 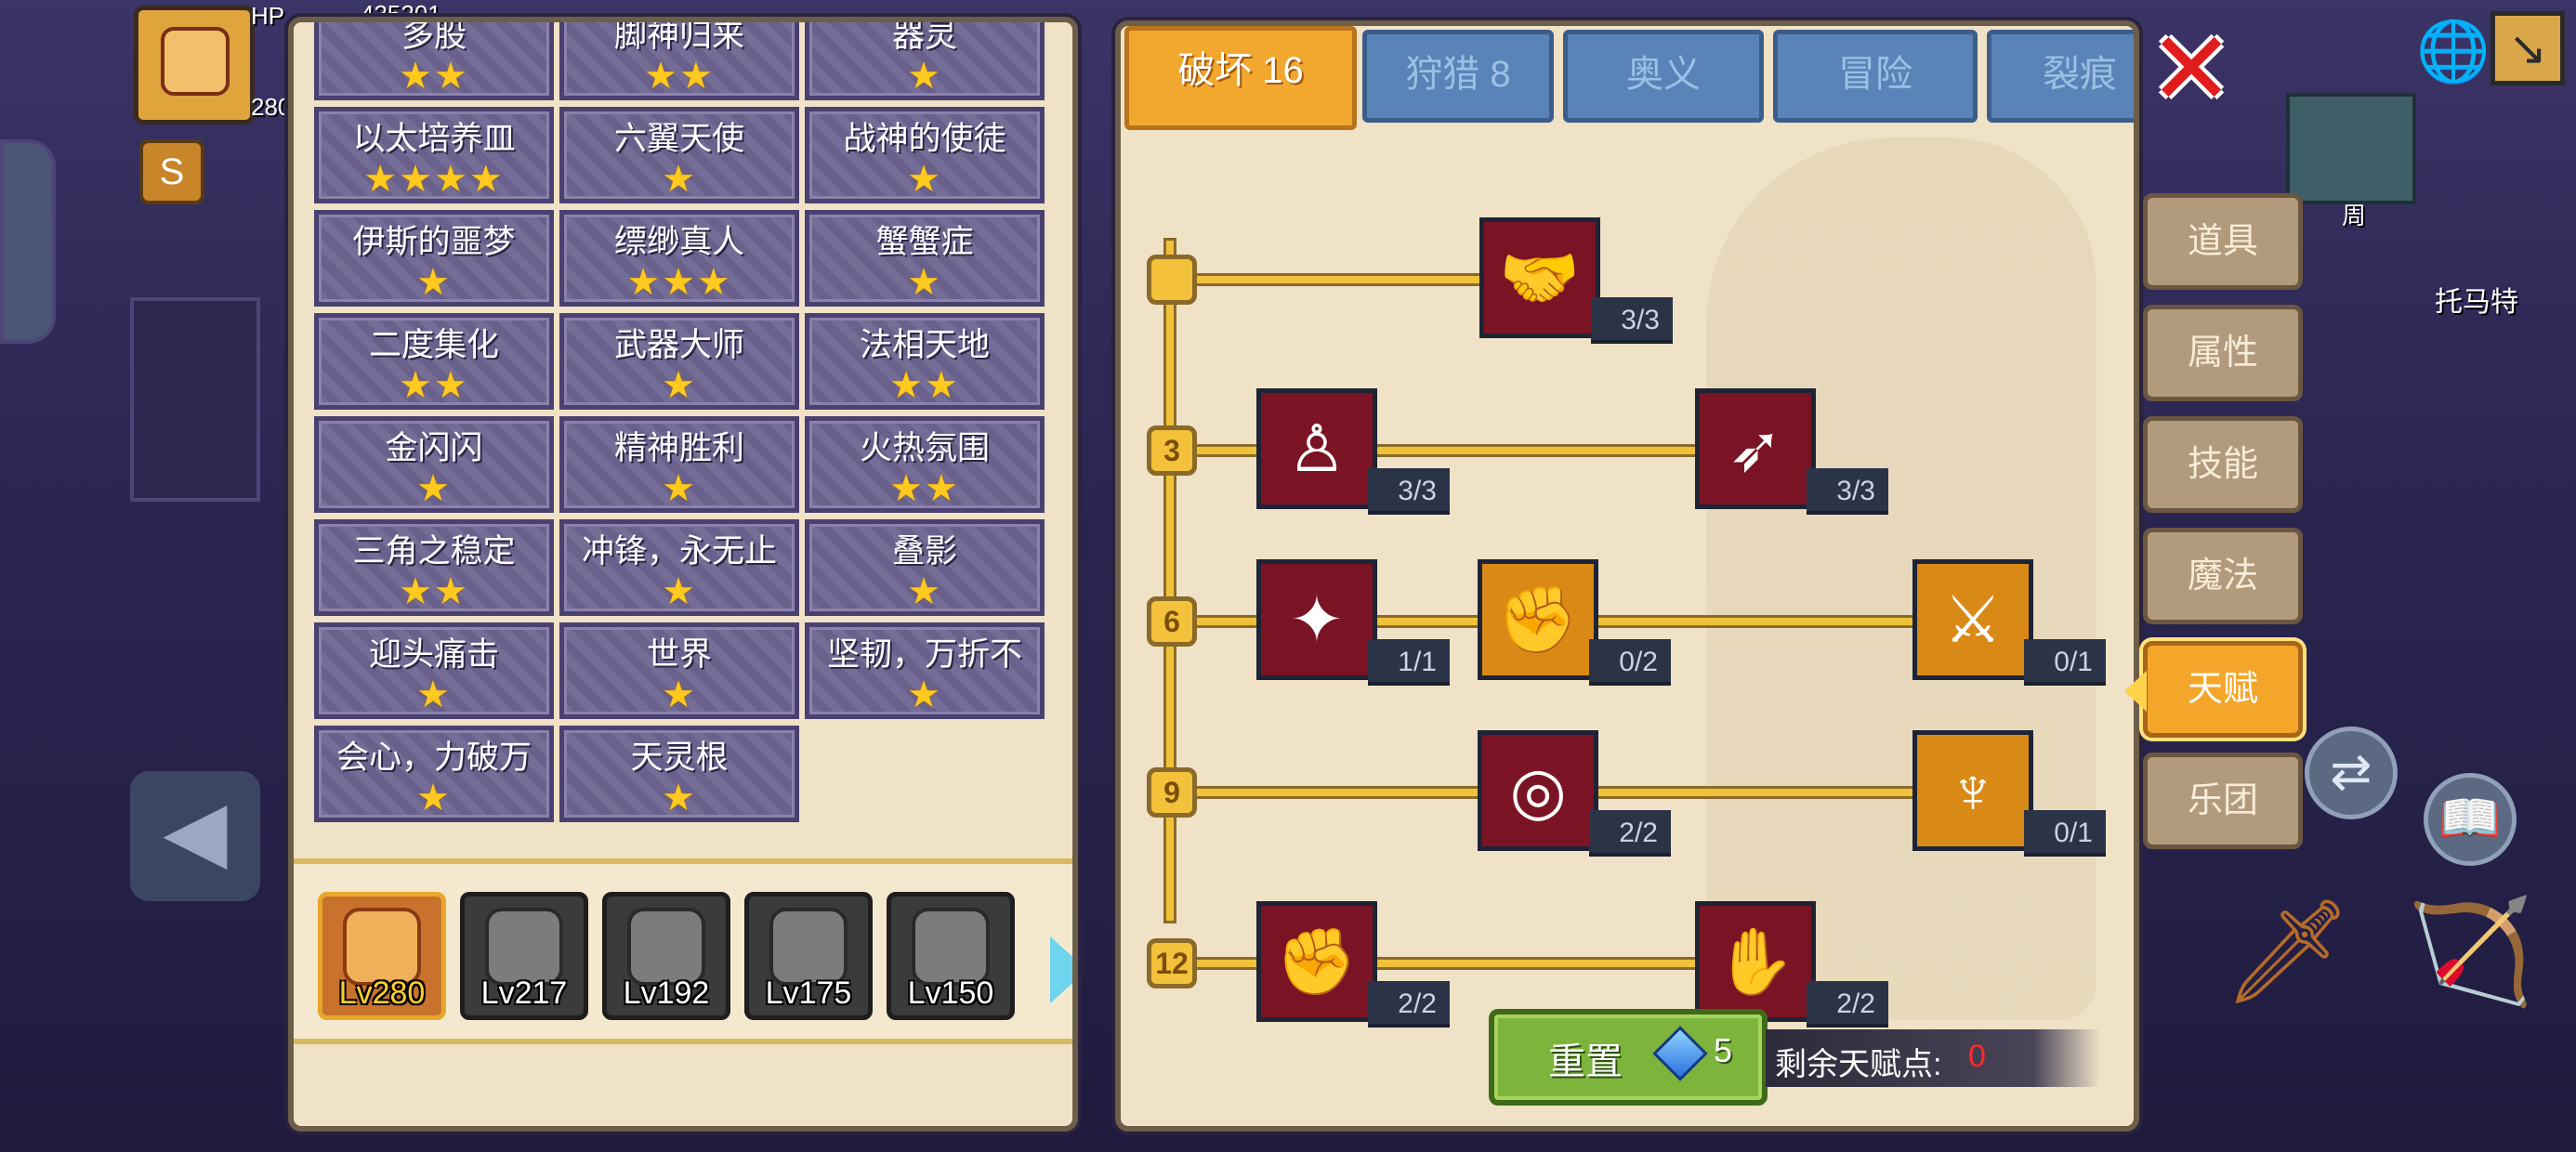 What do you see at coordinates (195, 836) in the screenshot?
I see `move-left-icon: ◀` at bounding box center [195, 836].